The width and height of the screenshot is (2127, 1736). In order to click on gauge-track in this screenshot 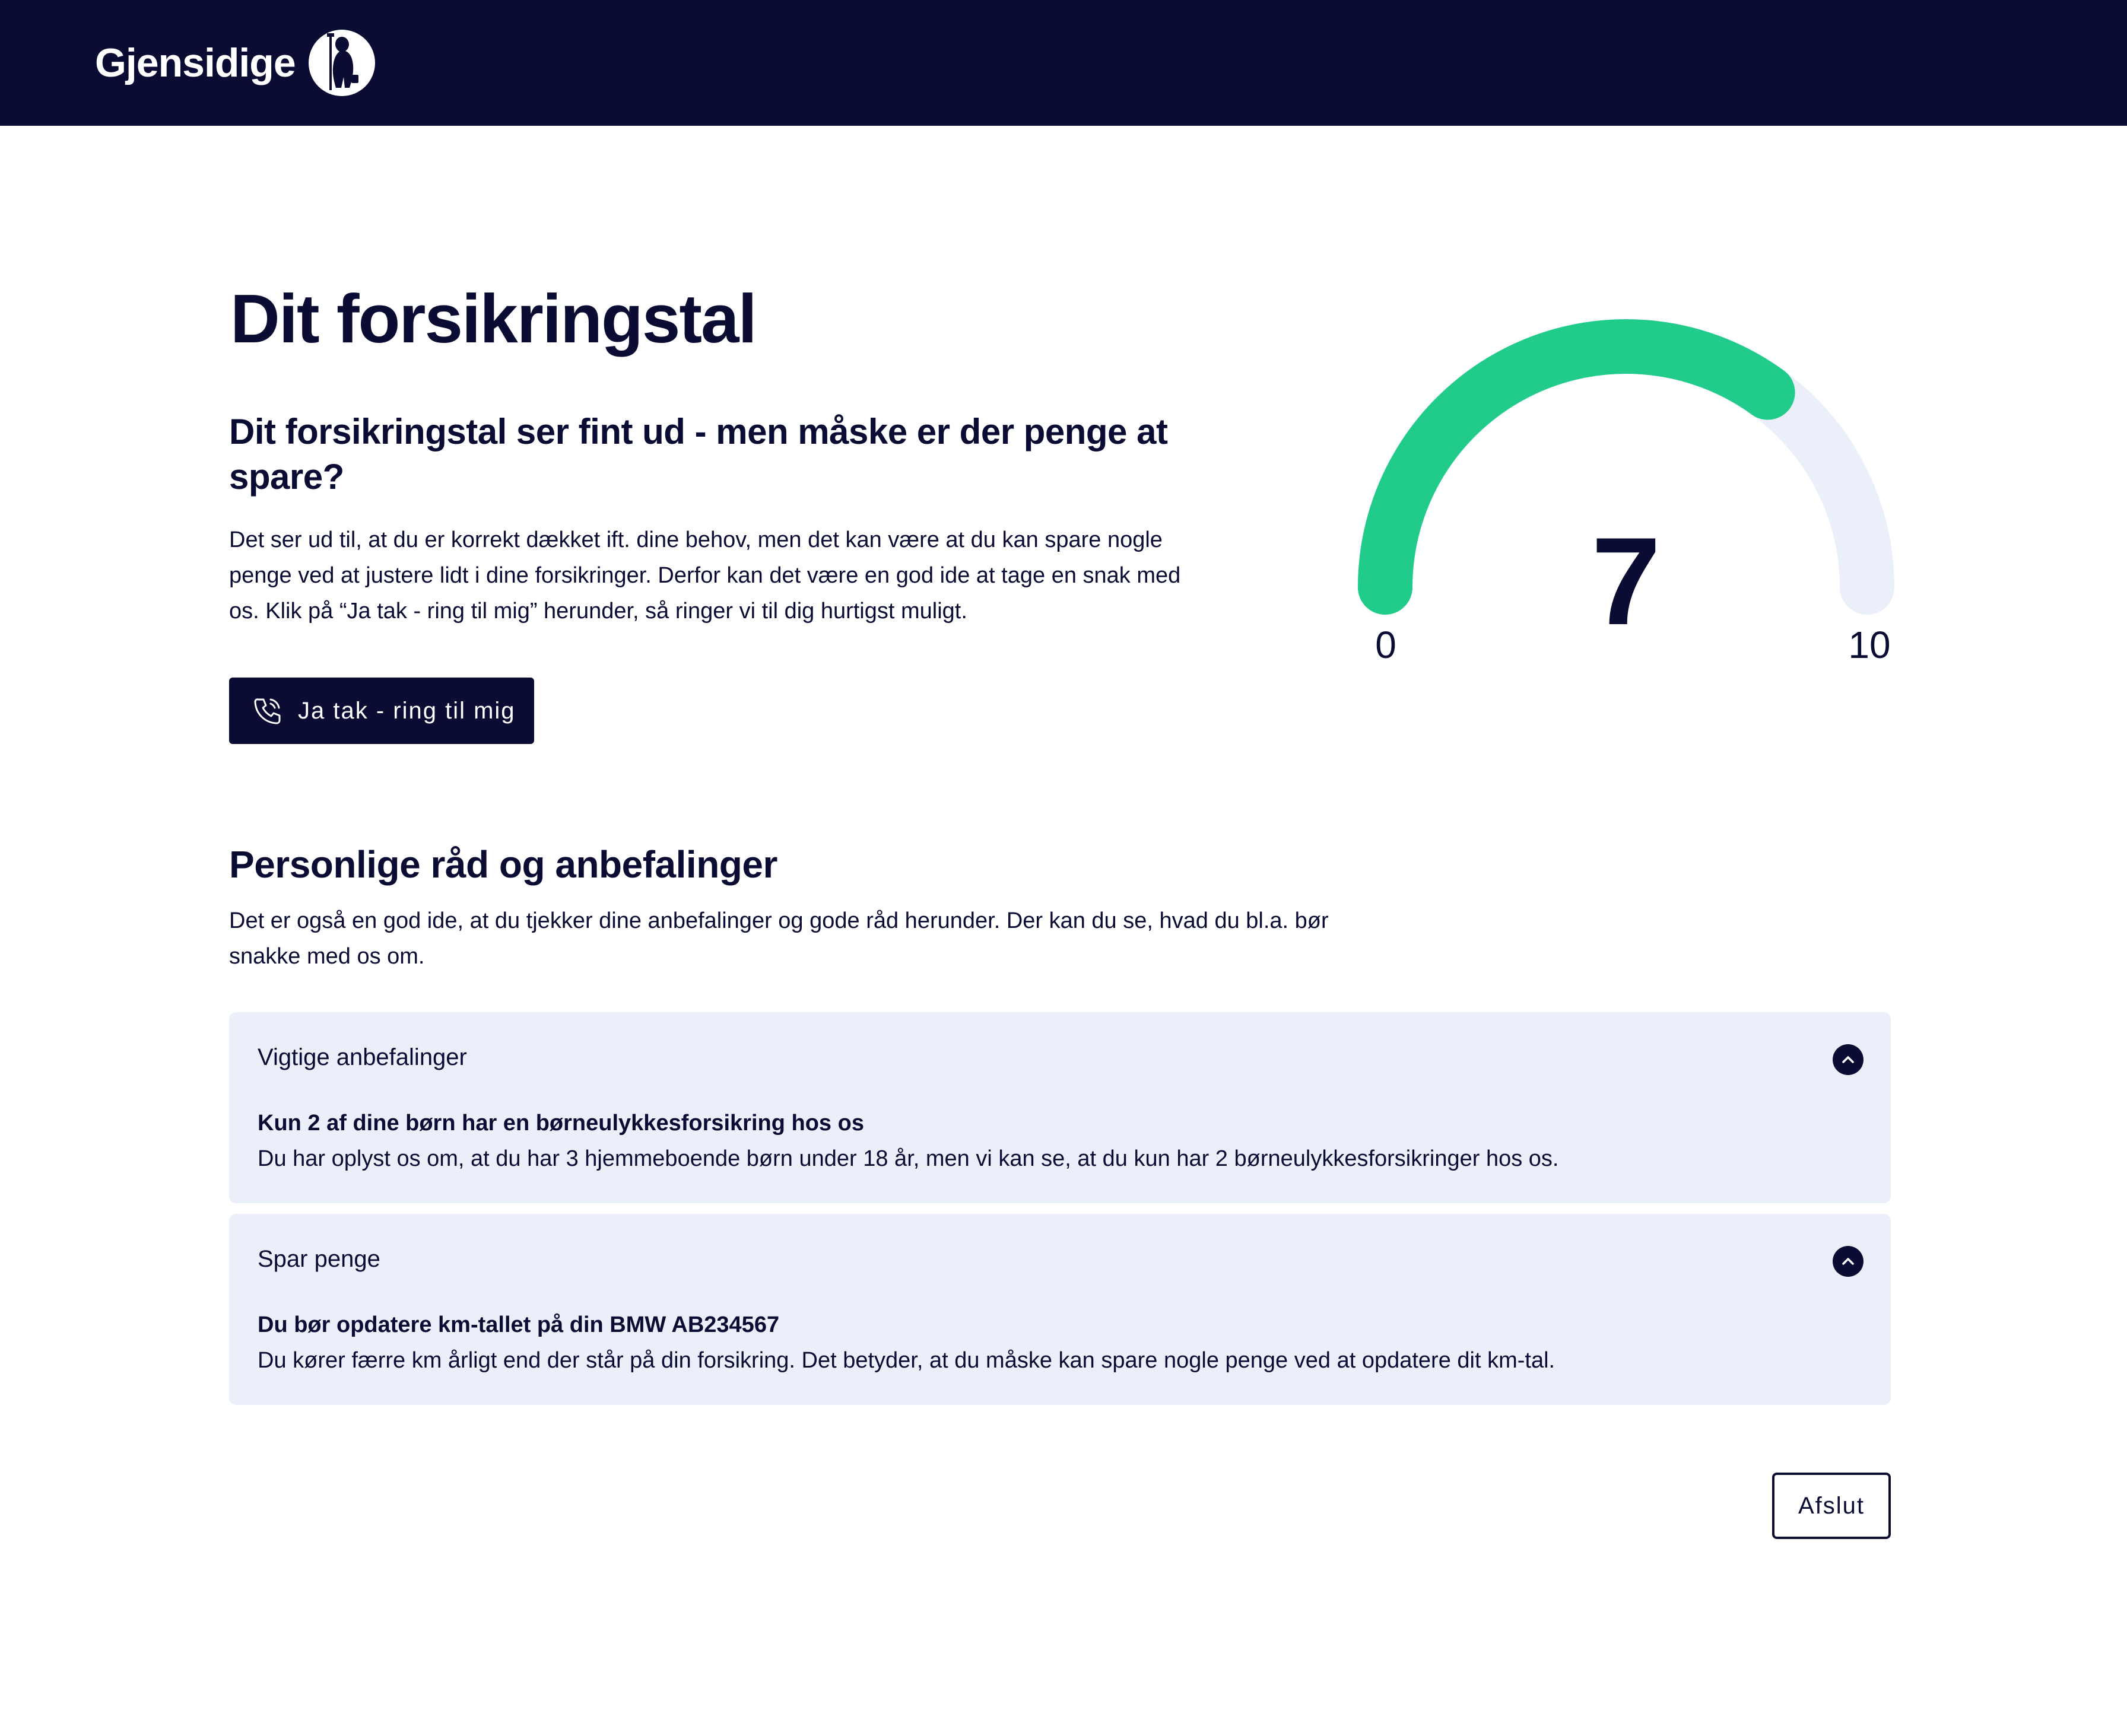, I will do `click(1626, 467)`.